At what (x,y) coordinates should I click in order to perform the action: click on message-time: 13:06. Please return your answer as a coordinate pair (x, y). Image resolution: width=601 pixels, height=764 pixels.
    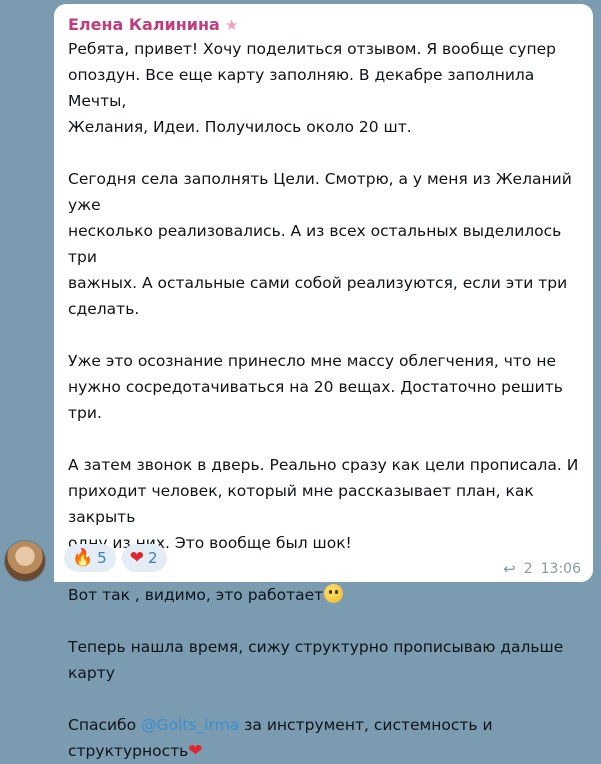
    Looking at the image, I should click on (560, 569).